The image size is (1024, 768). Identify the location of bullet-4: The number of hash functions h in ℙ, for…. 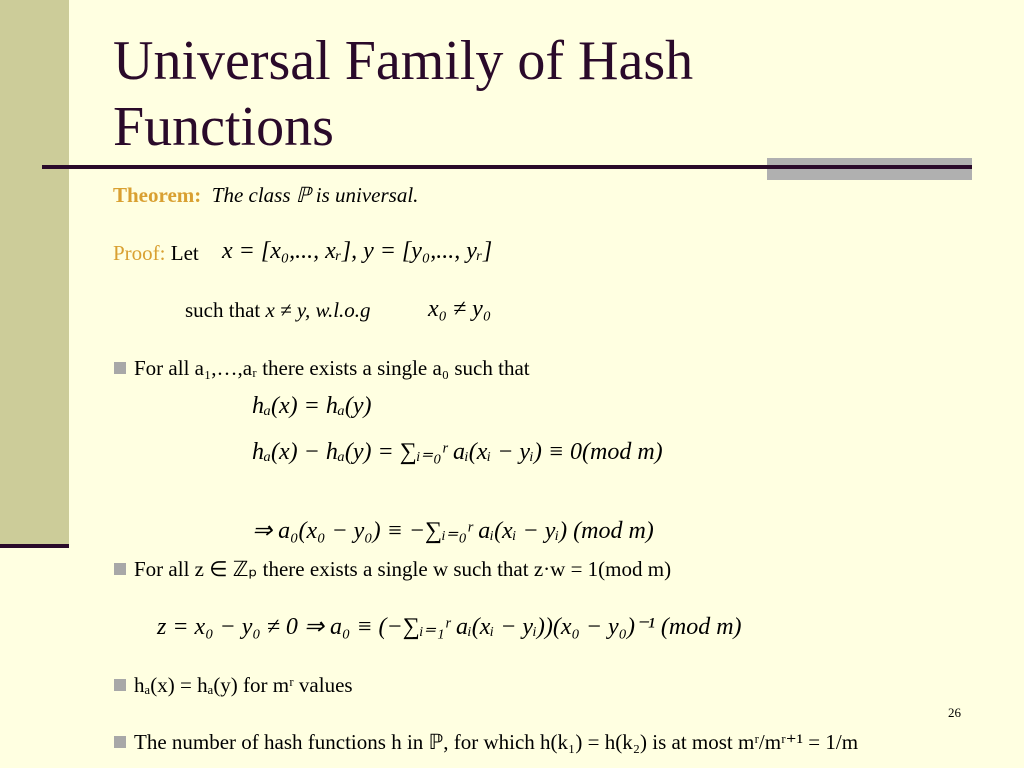
(486, 742).